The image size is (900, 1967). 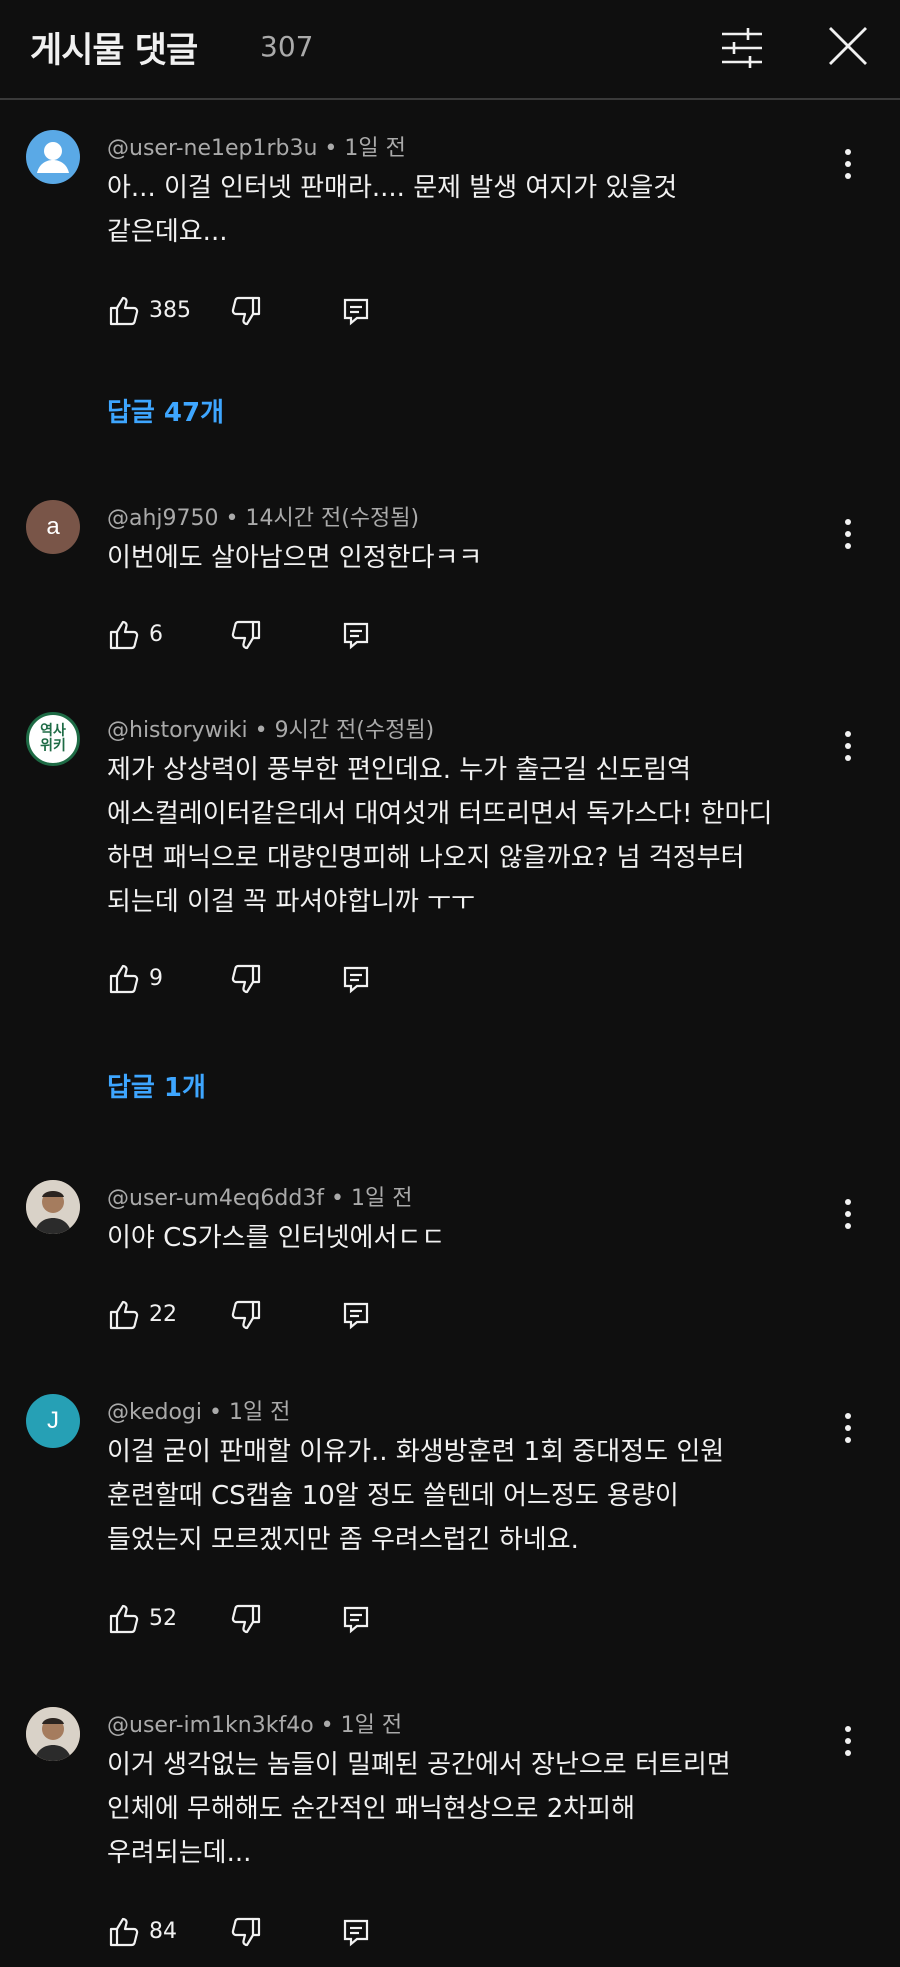 I want to click on comment-meta: @historywiki • 9시간 전(수정됨), so click(x=270, y=728).